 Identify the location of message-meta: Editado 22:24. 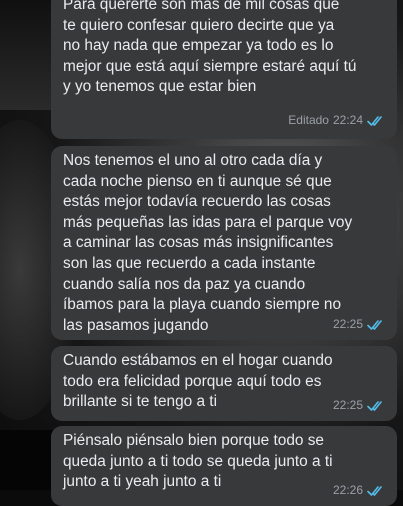
(336, 120).